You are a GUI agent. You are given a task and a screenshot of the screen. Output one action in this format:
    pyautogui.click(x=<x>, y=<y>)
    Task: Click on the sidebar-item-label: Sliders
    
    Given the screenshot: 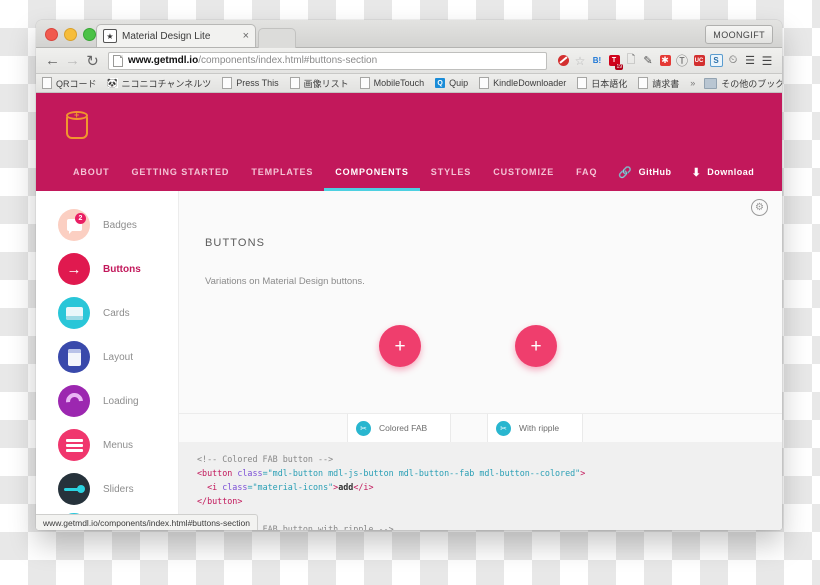 What is the action you would take?
    pyautogui.click(x=118, y=489)
    